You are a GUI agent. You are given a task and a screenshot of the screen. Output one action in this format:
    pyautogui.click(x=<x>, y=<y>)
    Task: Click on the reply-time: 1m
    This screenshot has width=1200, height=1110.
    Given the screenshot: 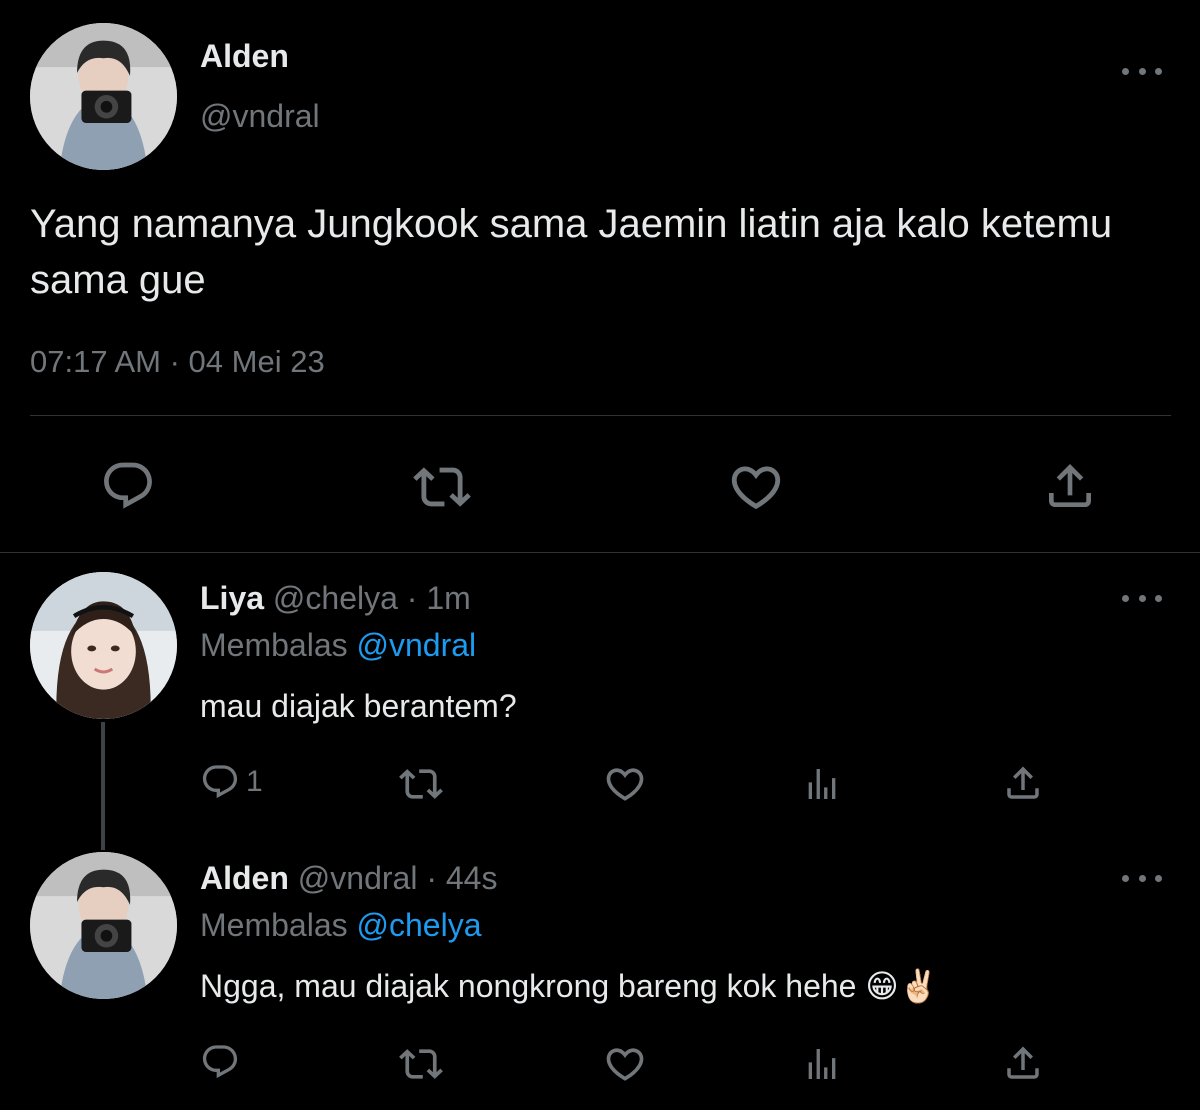 What is the action you would take?
    pyautogui.click(x=448, y=598)
    